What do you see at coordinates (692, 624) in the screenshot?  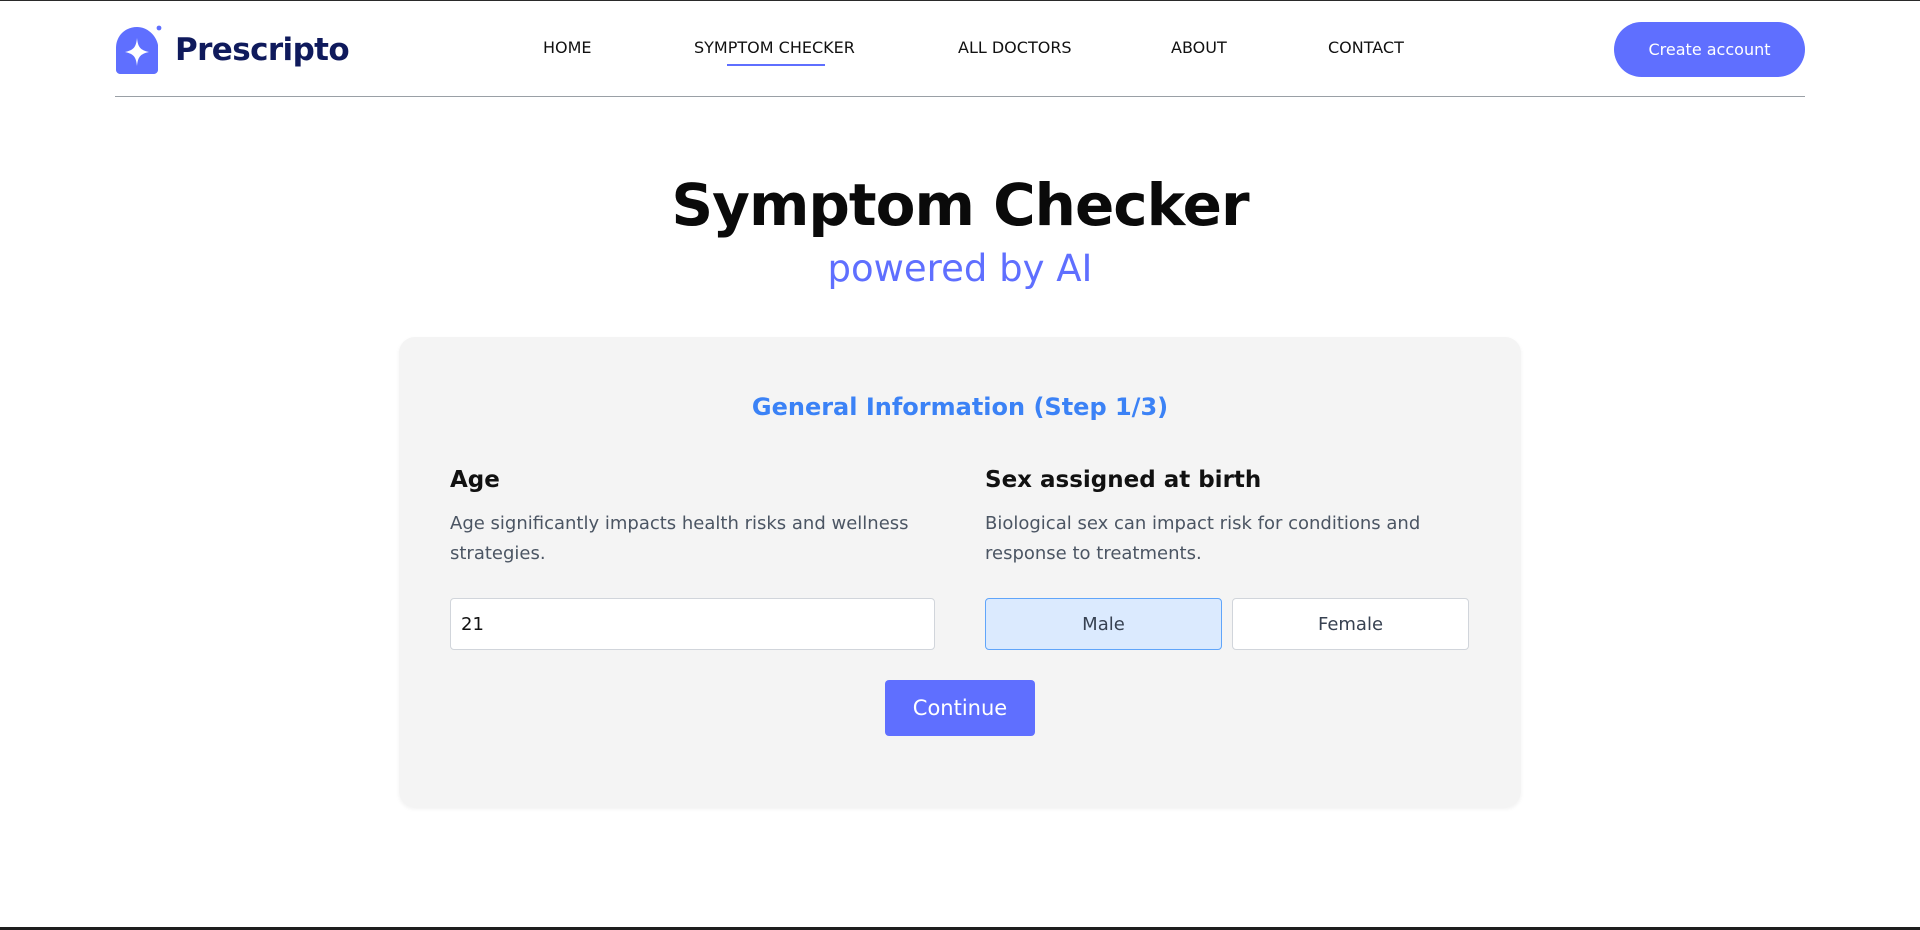 I see `age-input` at bounding box center [692, 624].